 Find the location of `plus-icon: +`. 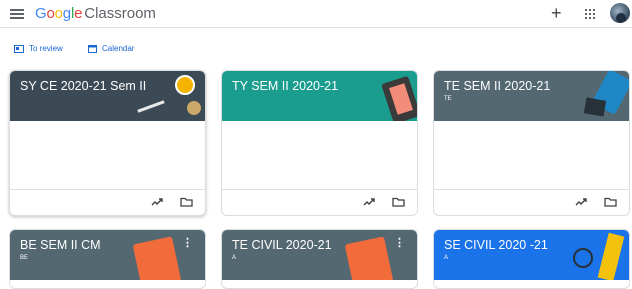

plus-icon: + is located at coordinates (556, 13).